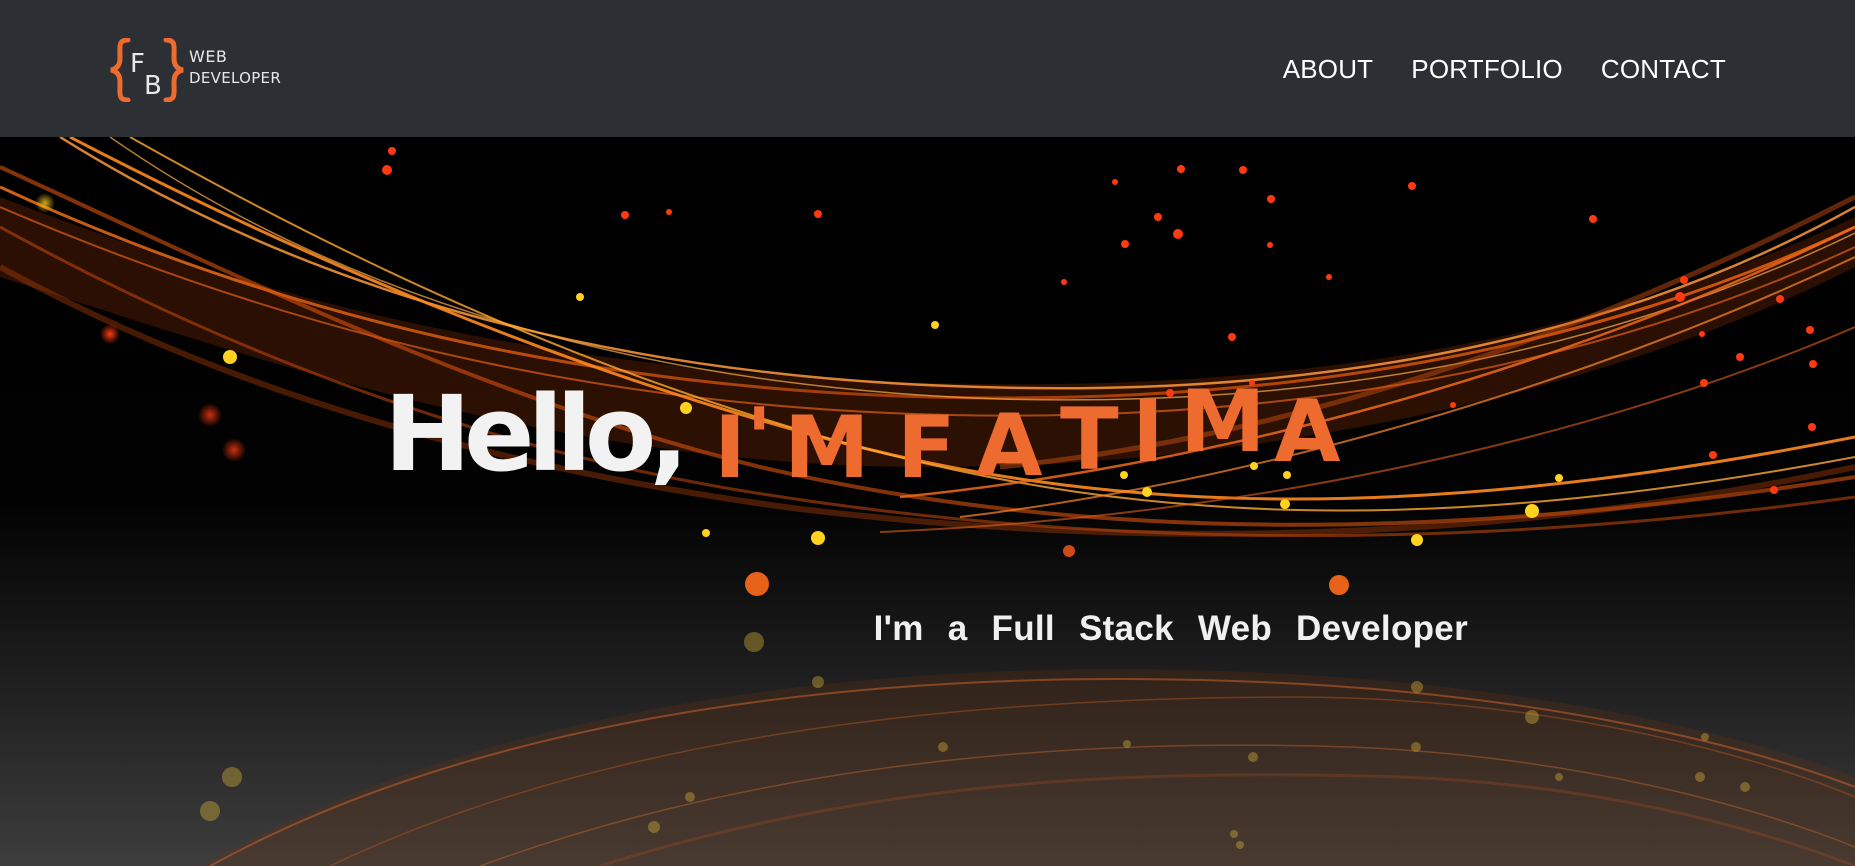  What do you see at coordinates (759, 440) in the screenshot?
I see `name-letter: '` at bounding box center [759, 440].